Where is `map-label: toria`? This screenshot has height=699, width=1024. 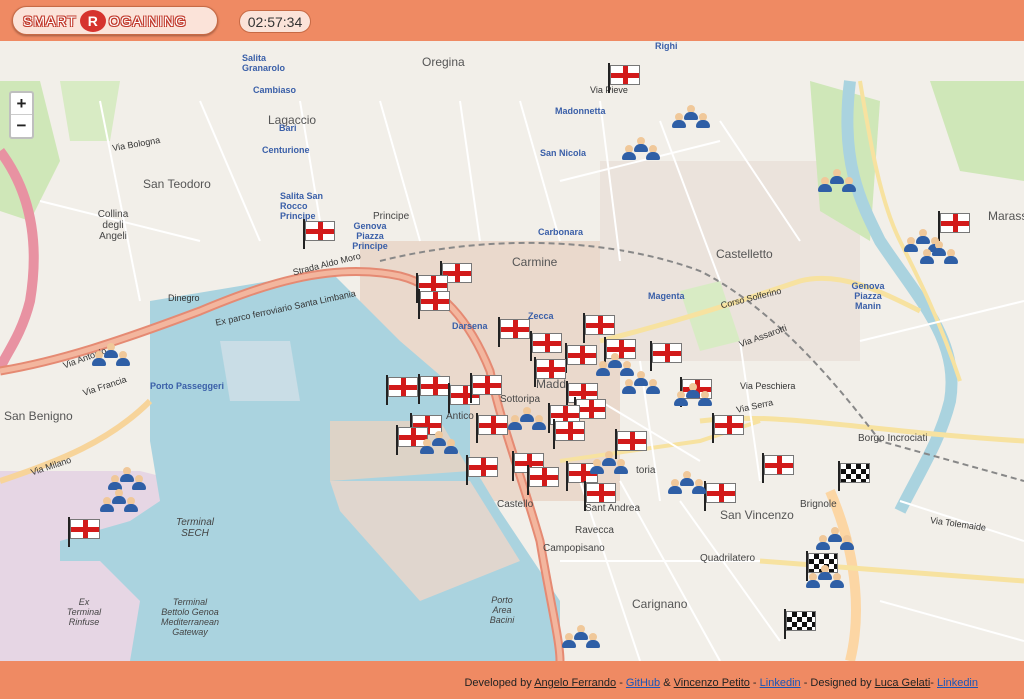
map-label: toria is located at coordinates (646, 470).